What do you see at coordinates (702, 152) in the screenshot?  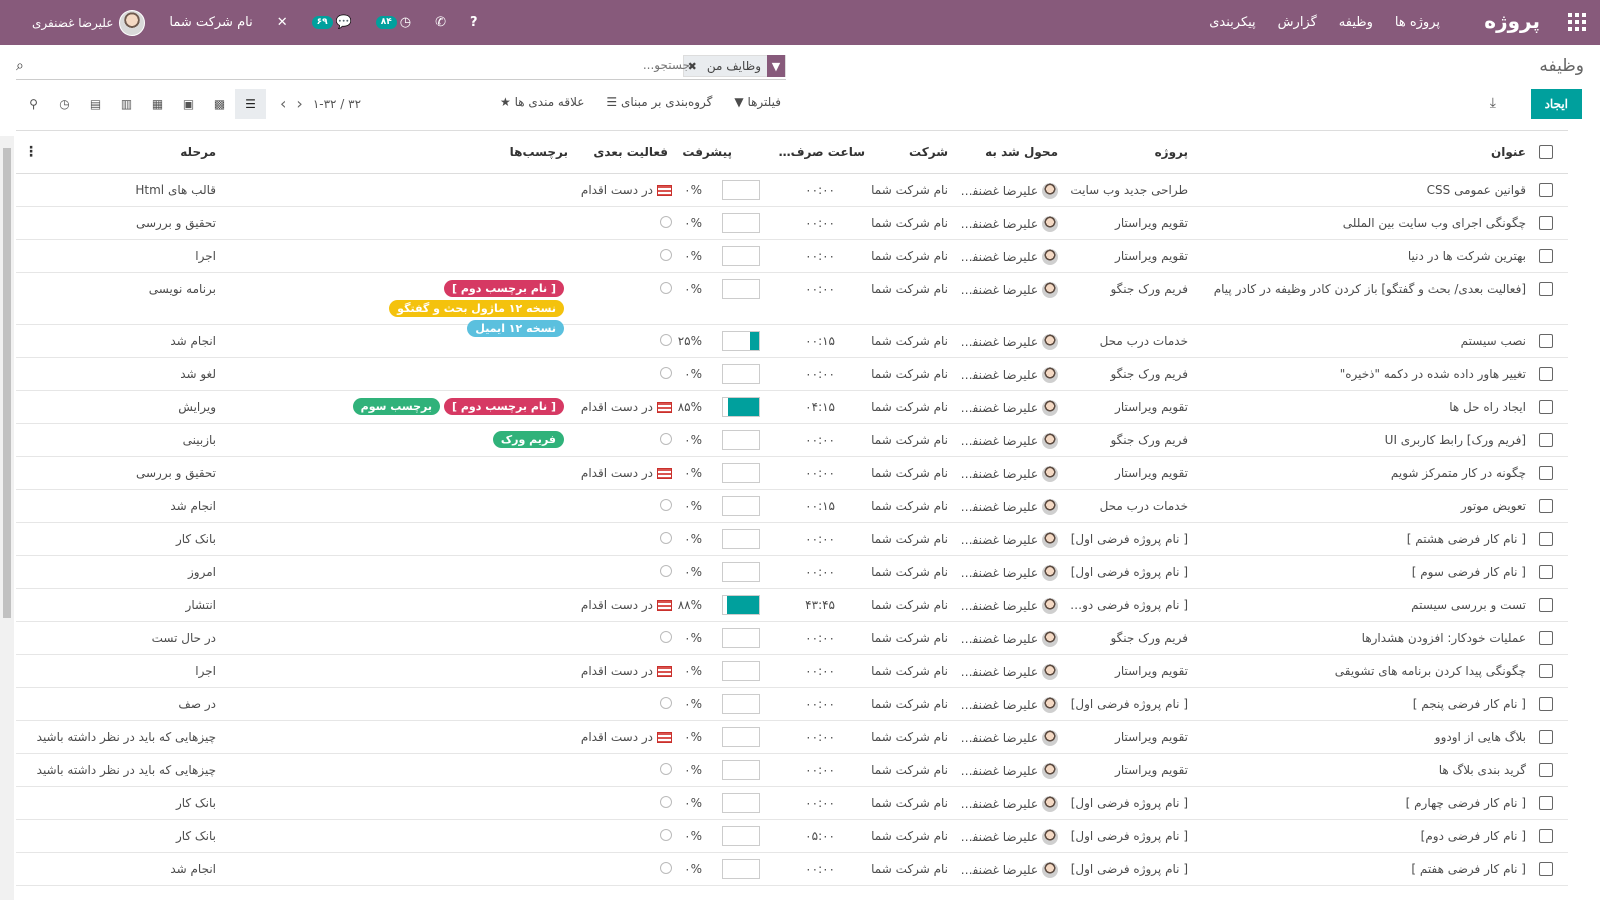 I see `column-header-progress: پیشرفت` at bounding box center [702, 152].